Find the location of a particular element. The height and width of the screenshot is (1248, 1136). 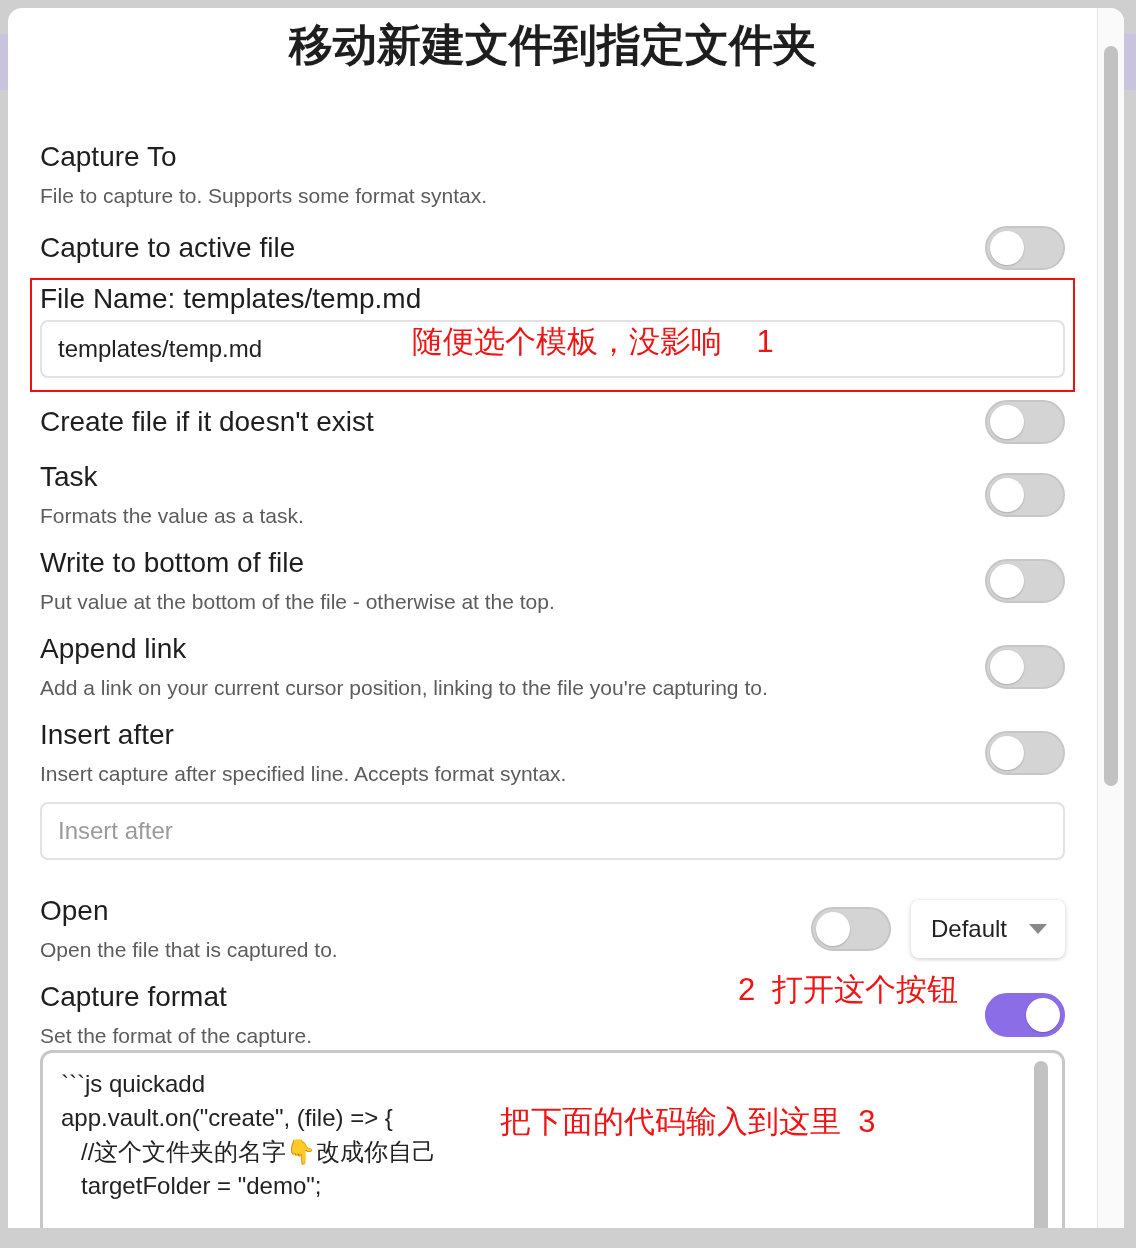

setting-description: Set the format of the capture. is located at coordinates (176, 1036).